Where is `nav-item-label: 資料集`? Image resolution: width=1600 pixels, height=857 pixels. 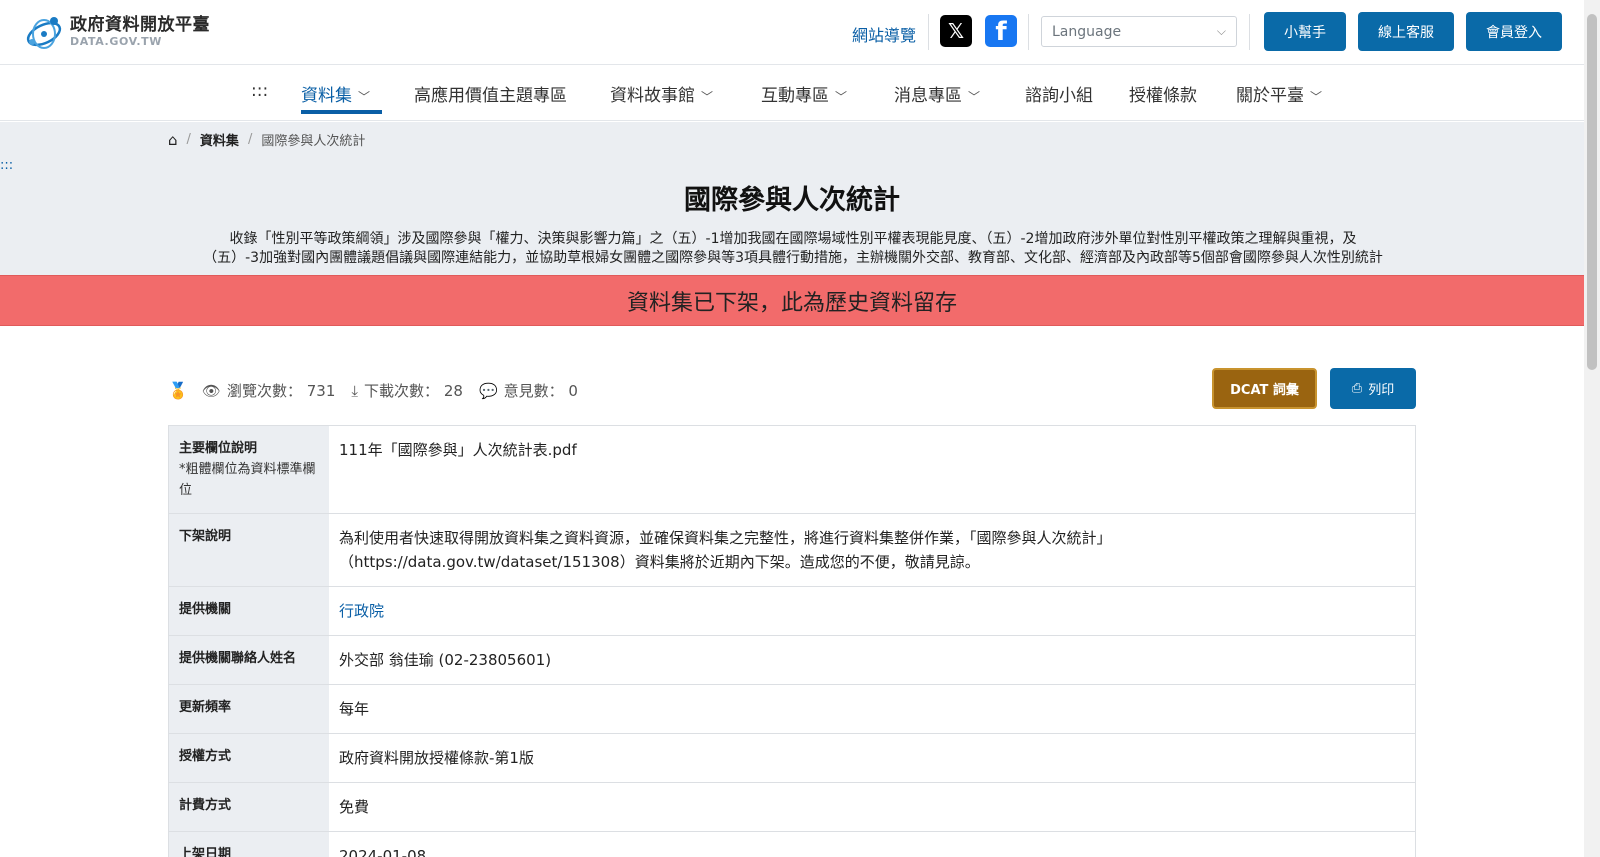
nav-item-label: 資料集 is located at coordinates (326, 96).